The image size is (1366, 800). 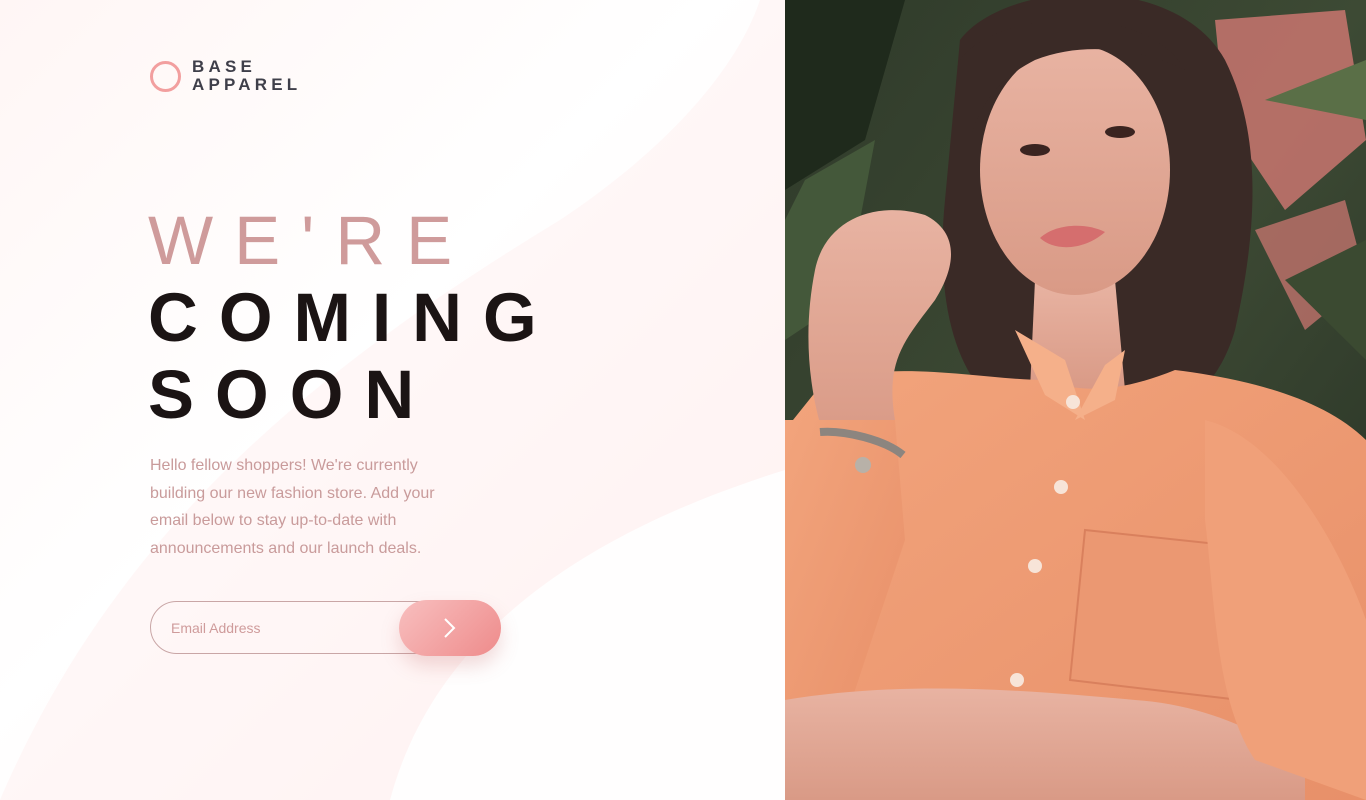 I want to click on submit-button, so click(x=450, y=628).